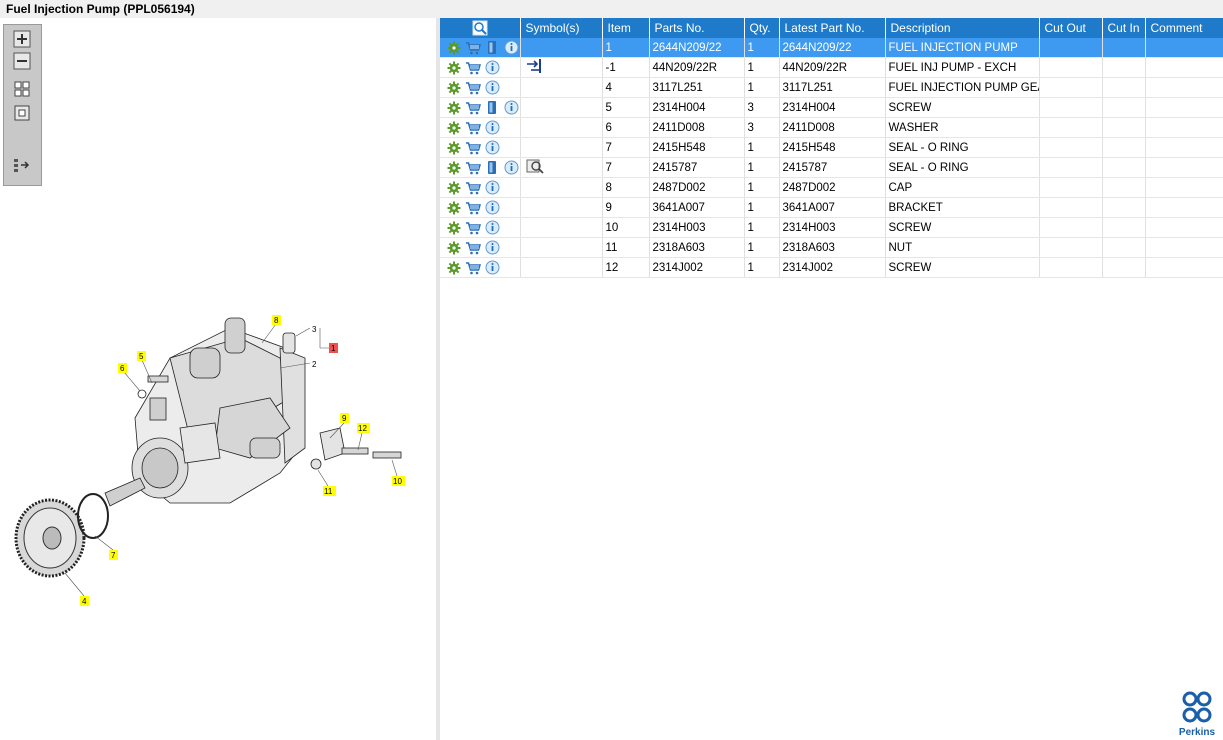  I want to click on cell-parts-no: 2318A603, so click(697, 247).